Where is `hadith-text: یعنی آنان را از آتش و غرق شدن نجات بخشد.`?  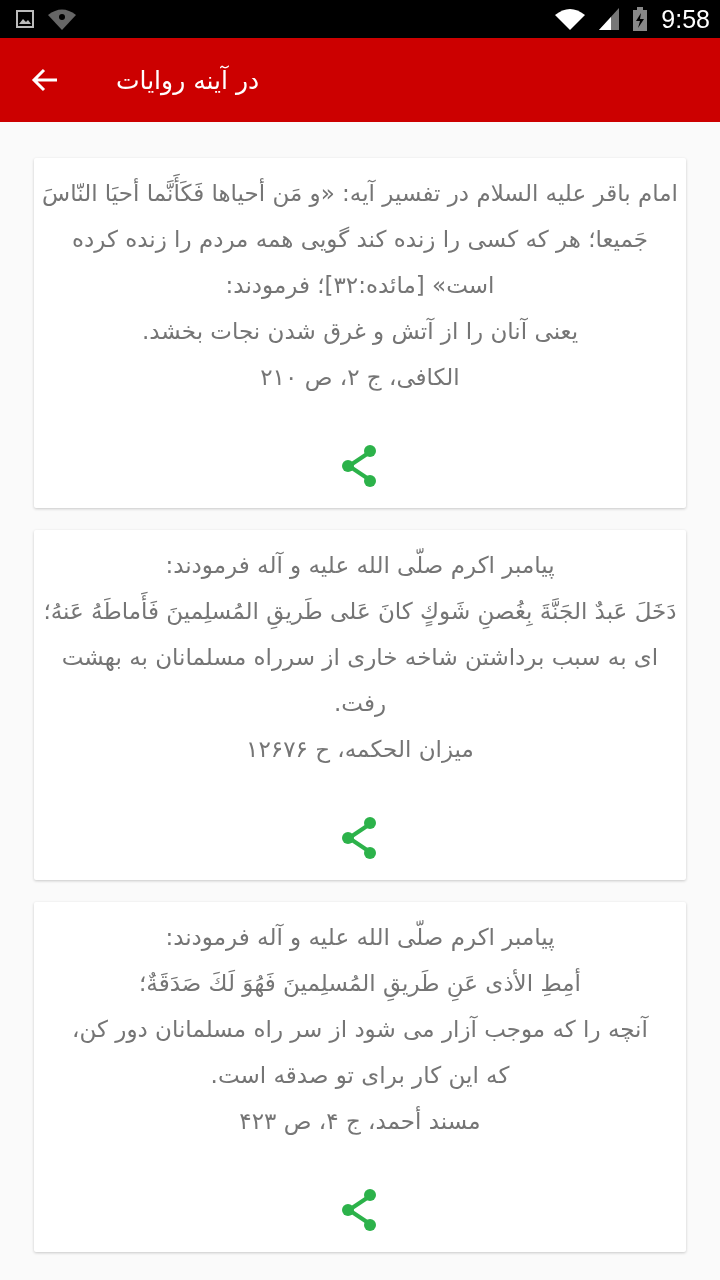 hadith-text: یعنی آنان را از آتش و غرق شدن نجات بخشد. is located at coordinates (360, 331).